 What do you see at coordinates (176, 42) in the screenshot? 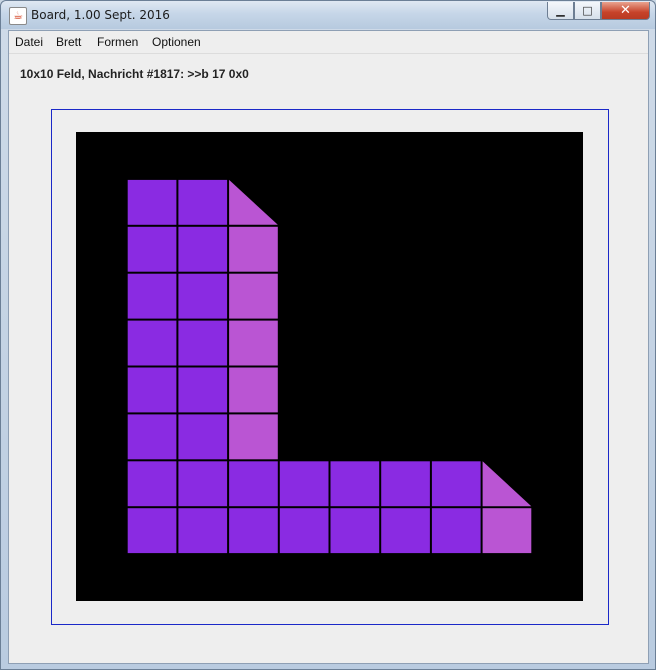
I see `menu-optionen: Optionen` at bounding box center [176, 42].